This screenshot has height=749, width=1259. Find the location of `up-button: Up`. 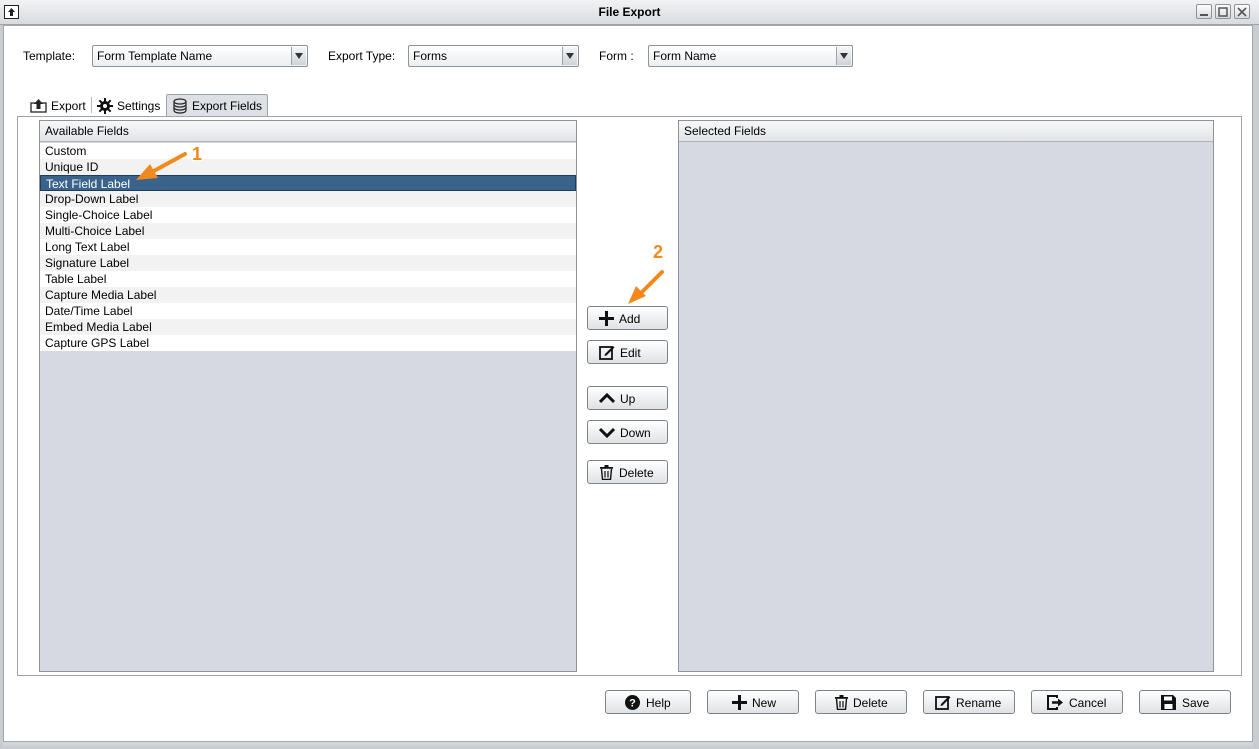

up-button: Up is located at coordinates (627, 398).